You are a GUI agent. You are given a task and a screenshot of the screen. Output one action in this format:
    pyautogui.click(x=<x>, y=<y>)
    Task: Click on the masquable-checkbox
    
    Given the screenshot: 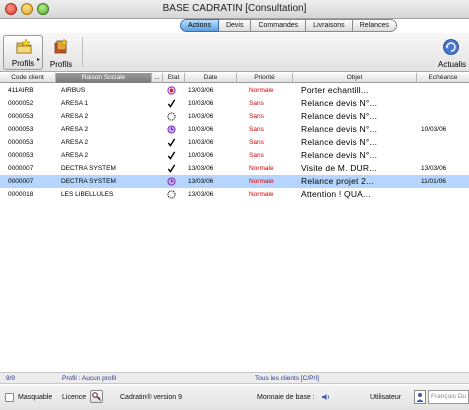 What is the action you would take?
    pyautogui.click(x=9, y=397)
    